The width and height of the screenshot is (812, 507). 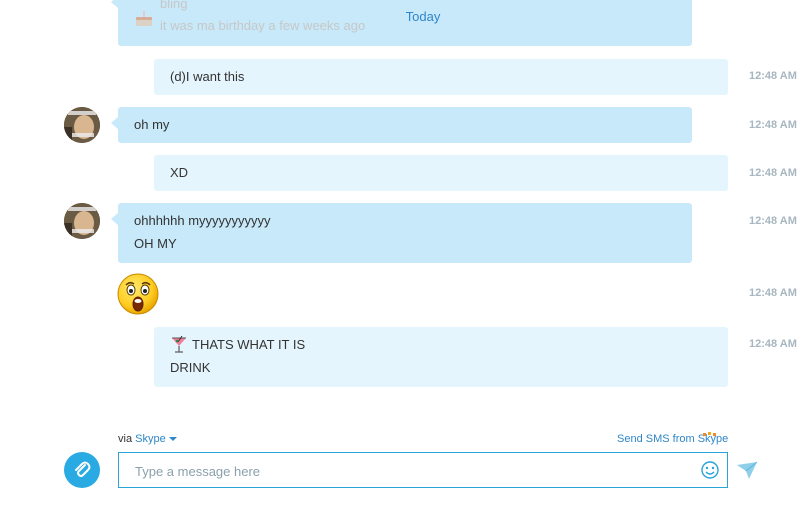 What do you see at coordinates (441, 344) in the screenshot?
I see `message-line: THATS WHAT IT IS` at bounding box center [441, 344].